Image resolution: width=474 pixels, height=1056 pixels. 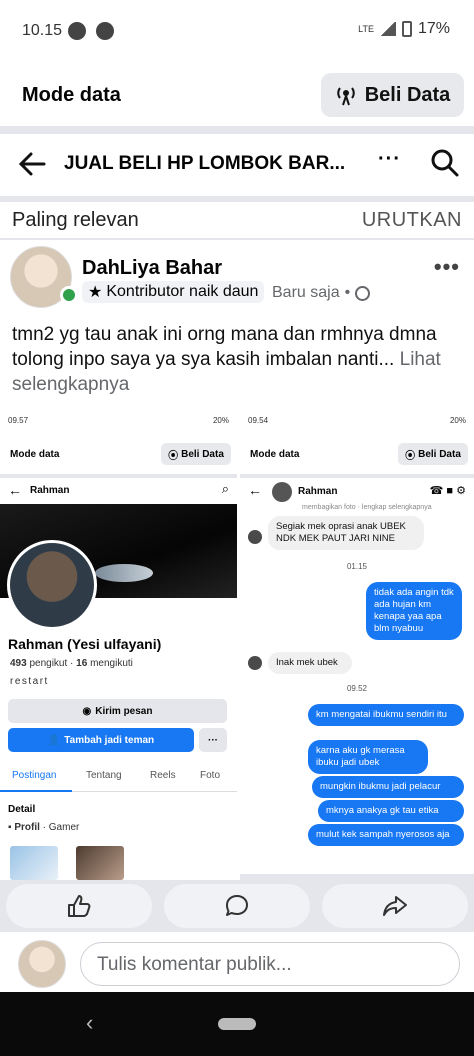 I want to click on mini-profile-tabs: Postingan Tentang Reels Foto, so click(x=118, y=776).